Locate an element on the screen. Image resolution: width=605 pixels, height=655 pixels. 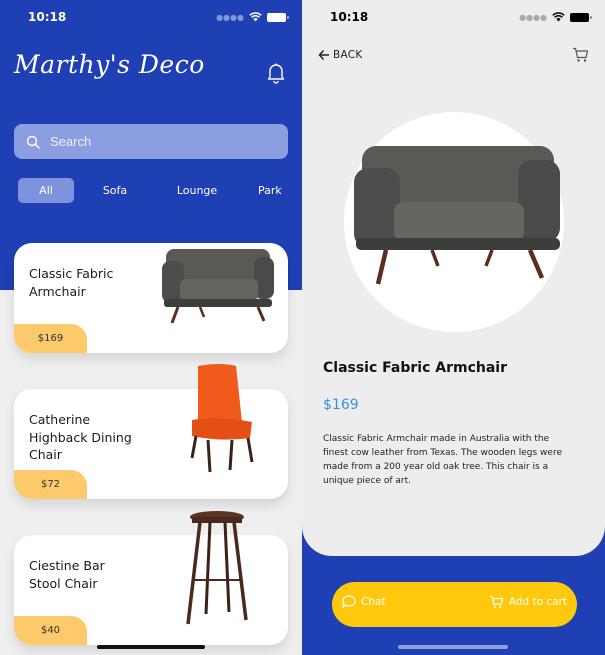
search-input is located at coordinates (160, 141).